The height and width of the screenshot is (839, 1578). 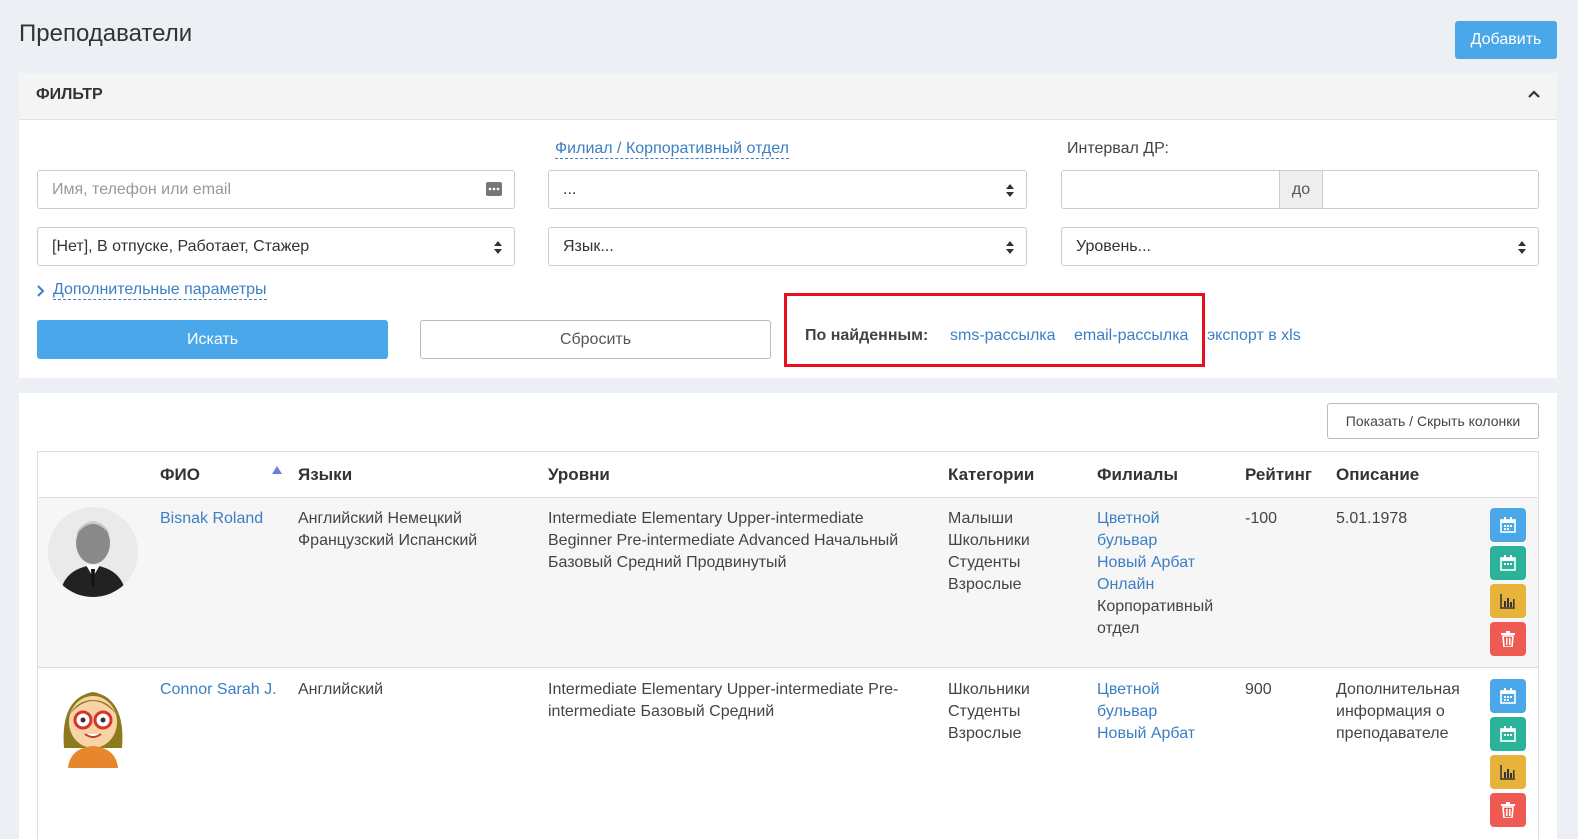 What do you see at coordinates (989, 552) in the screenshot?
I see `categories-cell: Малыши Школьники Студенты Взрослые` at bounding box center [989, 552].